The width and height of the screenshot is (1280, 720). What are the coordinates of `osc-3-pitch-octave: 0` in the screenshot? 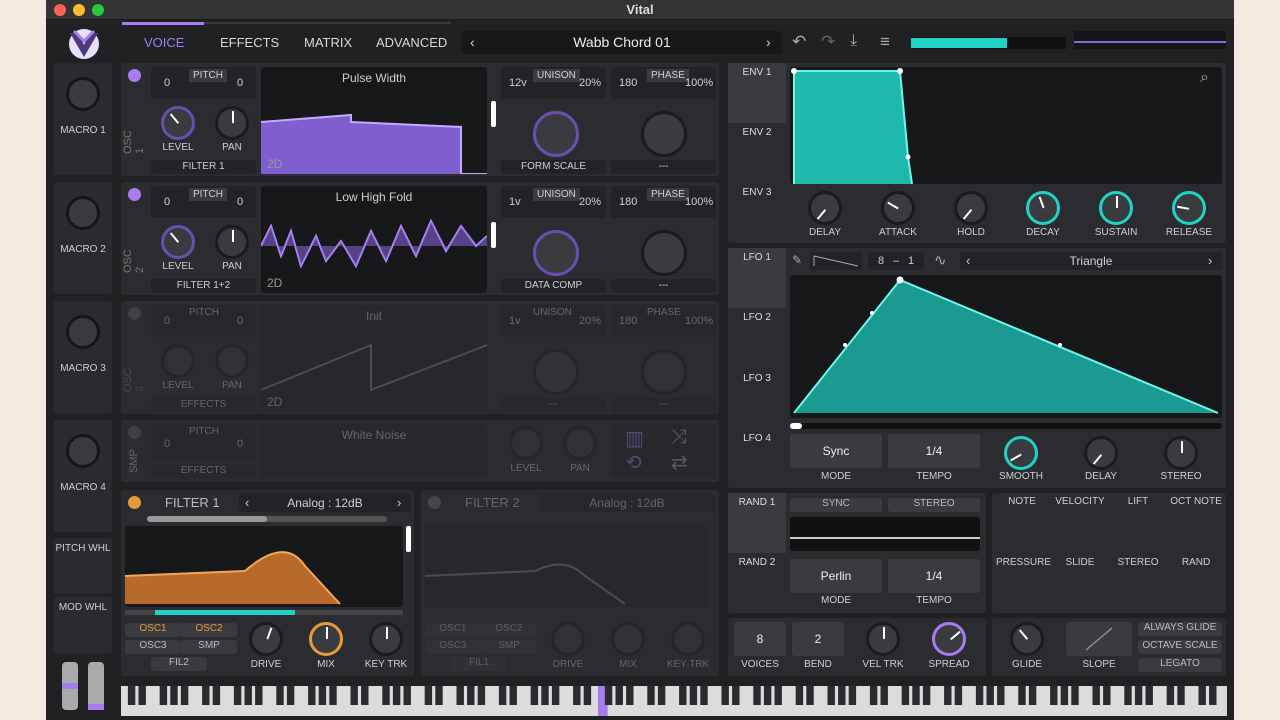 It's located at (167, 321).